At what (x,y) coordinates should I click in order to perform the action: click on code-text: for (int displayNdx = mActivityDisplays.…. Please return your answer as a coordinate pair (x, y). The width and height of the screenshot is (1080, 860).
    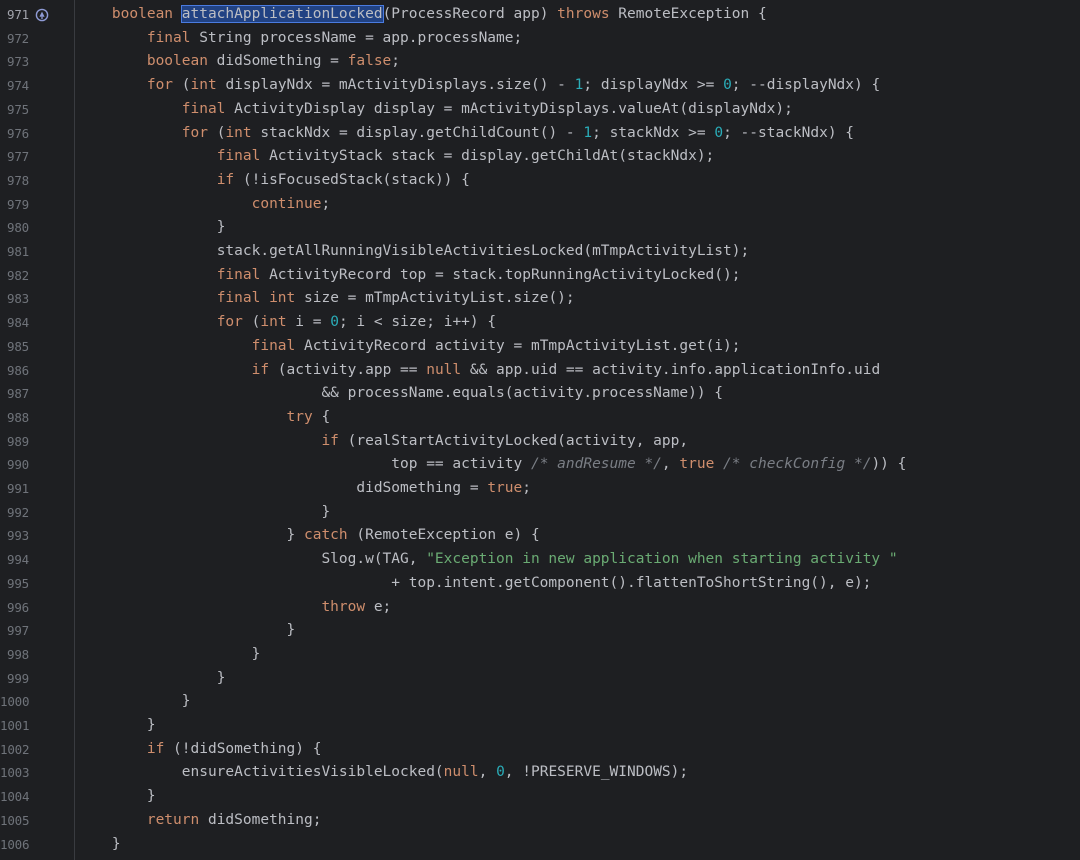
    Looking at the image, I should click on (478, 86).